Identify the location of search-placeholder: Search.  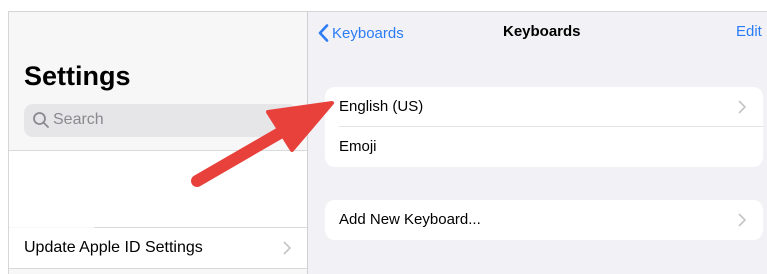
(78, 119).